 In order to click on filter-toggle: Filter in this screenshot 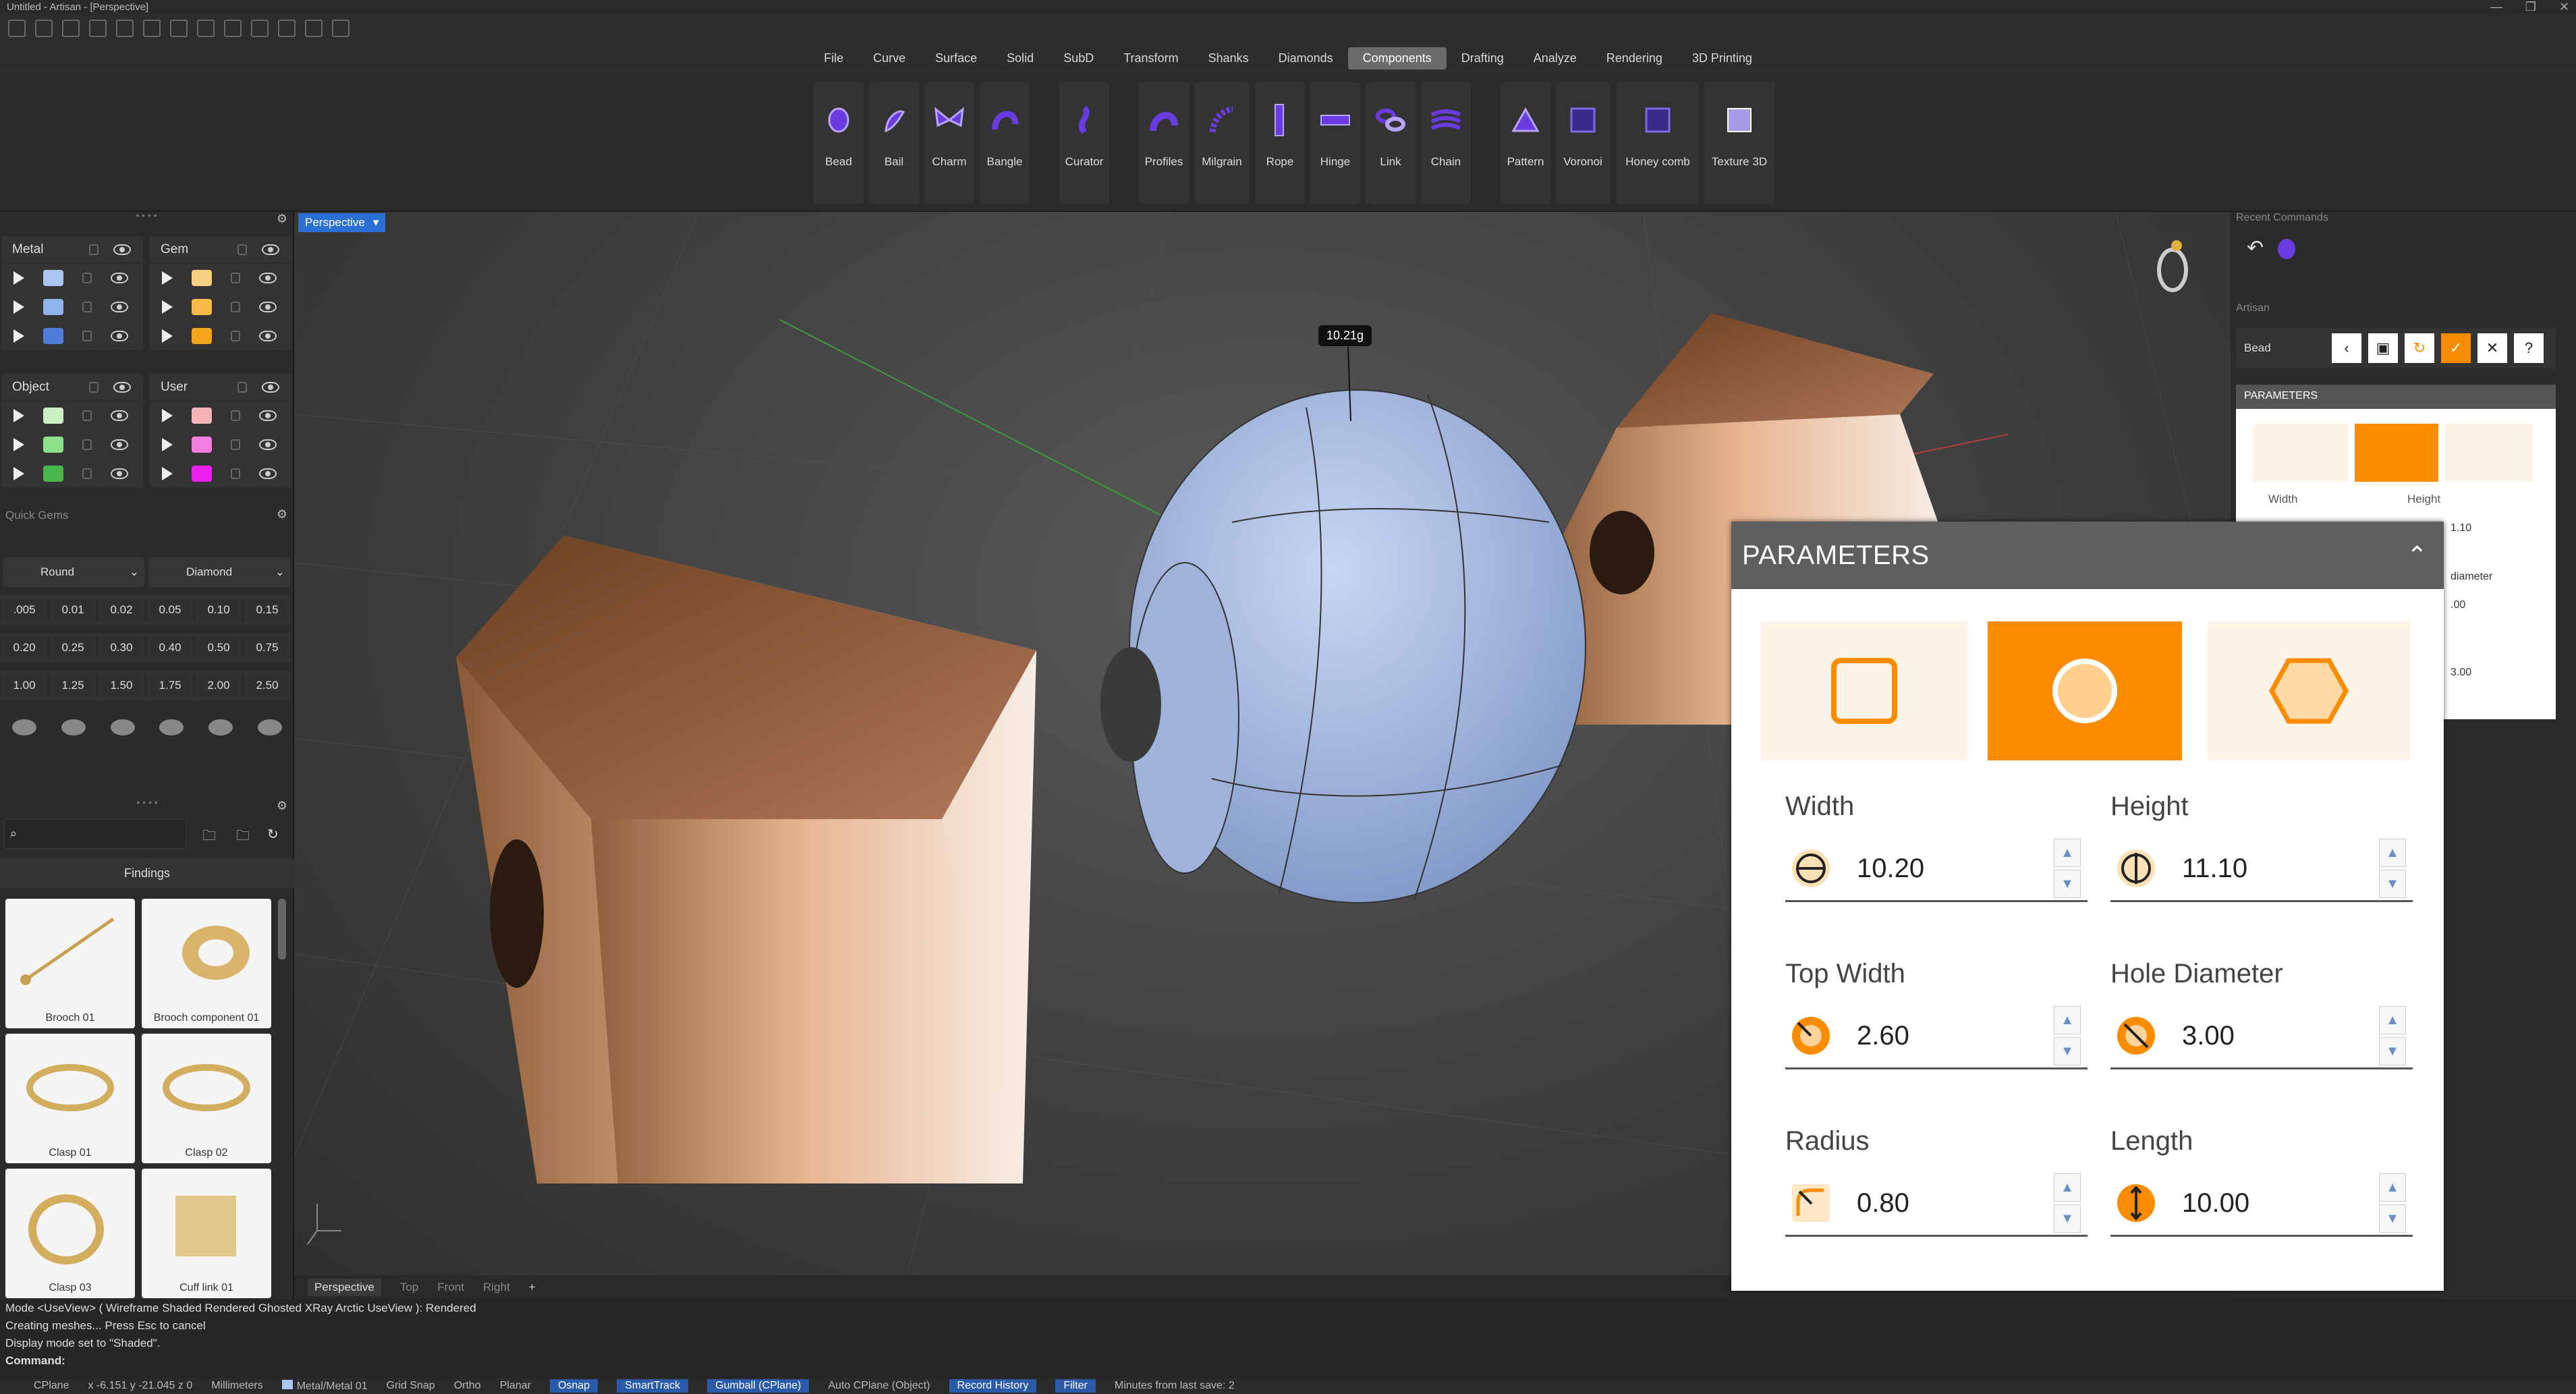, I will do `click(1075, 1386)`.